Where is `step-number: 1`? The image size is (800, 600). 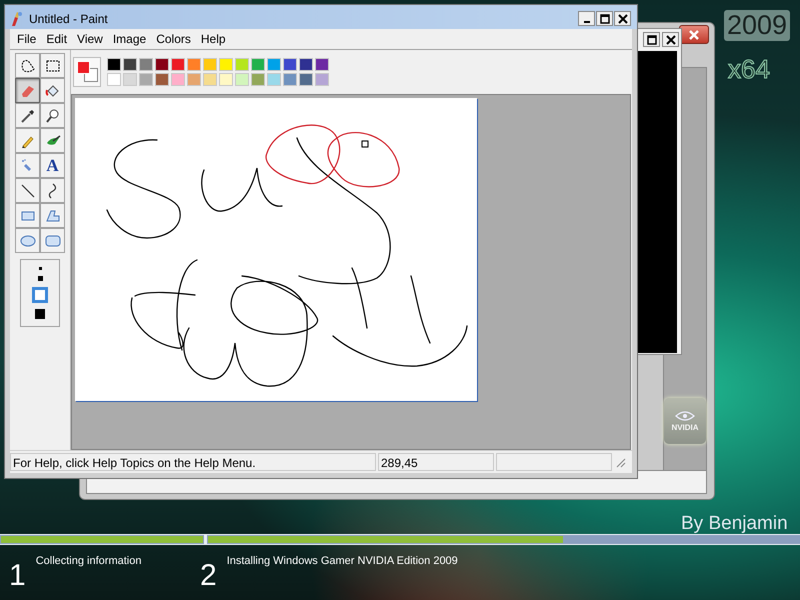 step-number: 1 is located at coordinates (17, 576).